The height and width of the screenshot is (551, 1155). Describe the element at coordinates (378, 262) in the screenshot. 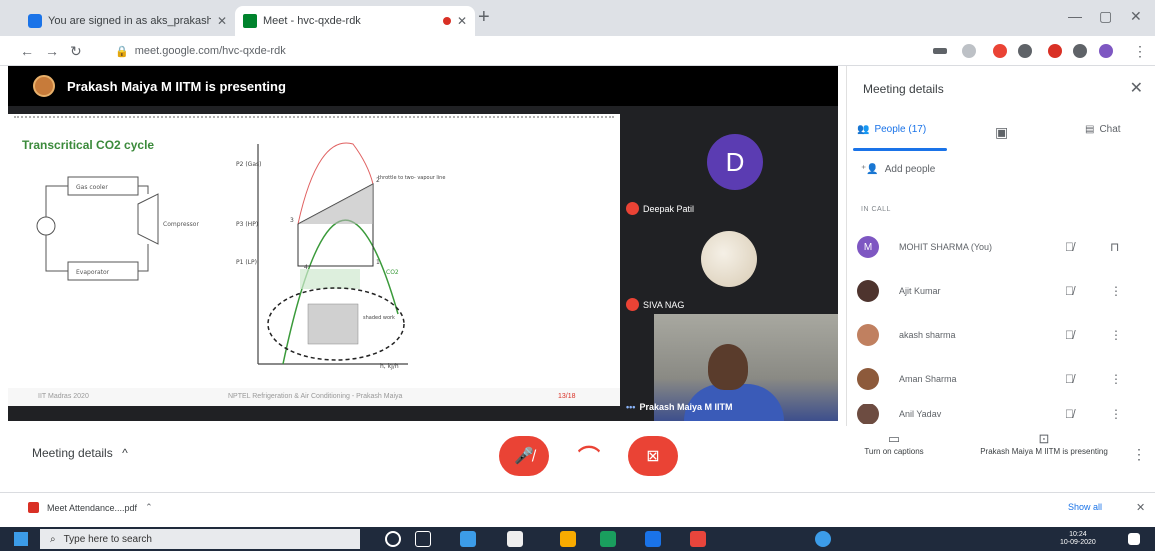

I see `point-1: 1` at that location.